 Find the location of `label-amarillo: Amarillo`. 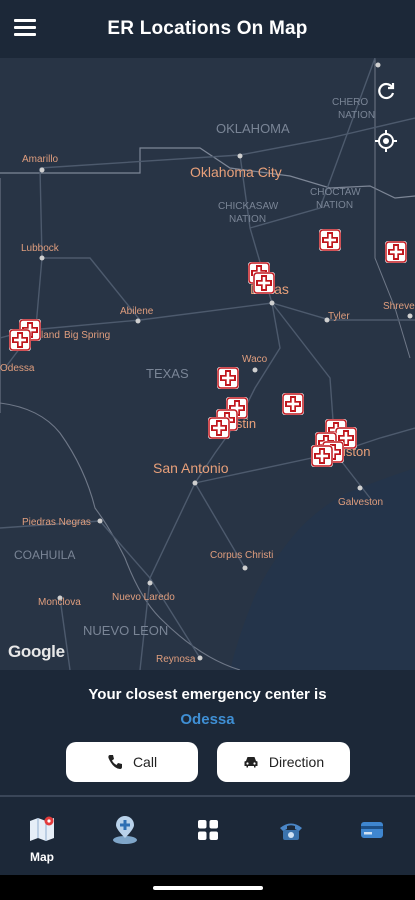

label-amarillo: Amarillo is located at coordinates (40, 159).